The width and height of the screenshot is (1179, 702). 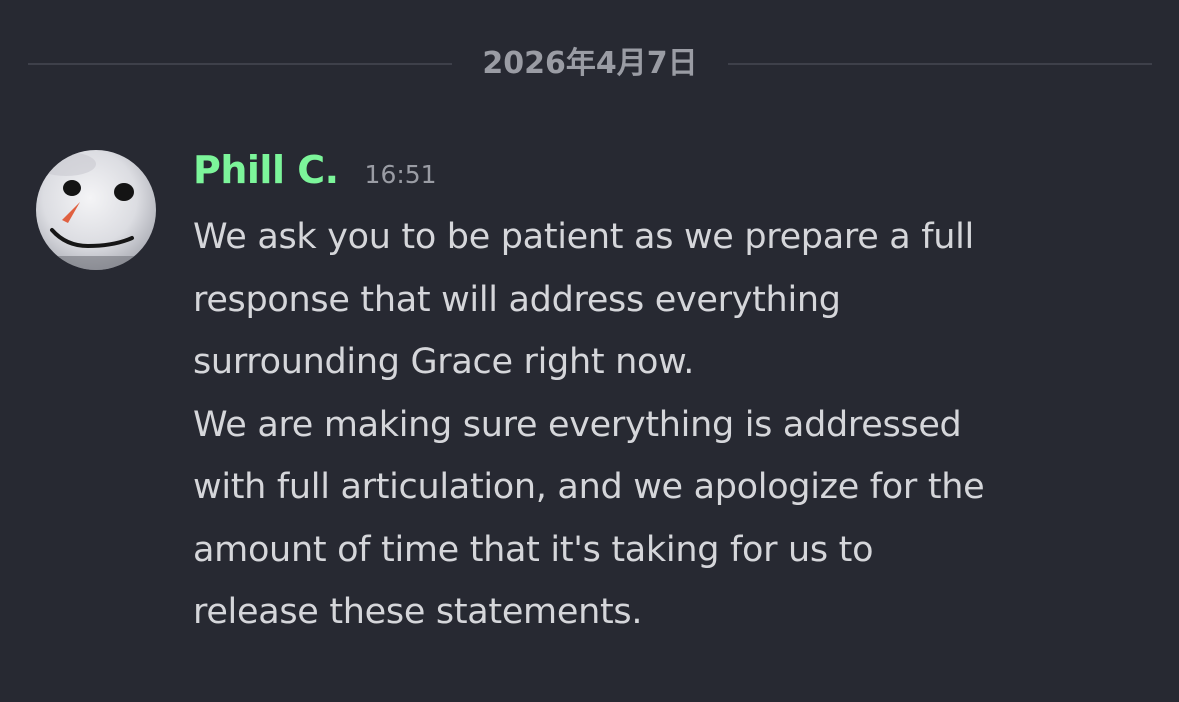 I want to click on message-line: response that will address everything, so click(x=517, y=299).